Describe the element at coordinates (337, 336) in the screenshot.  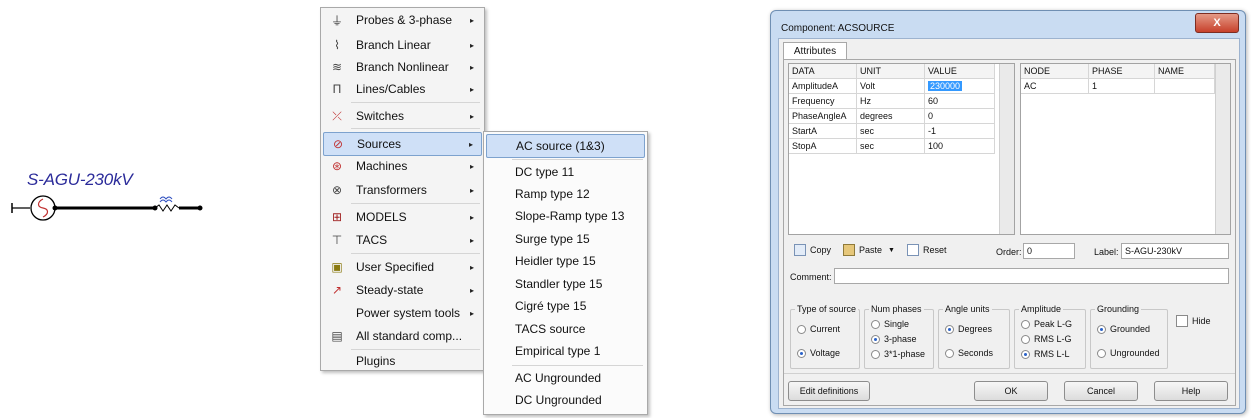
I see `all-standard-icon: ▤` at that location.